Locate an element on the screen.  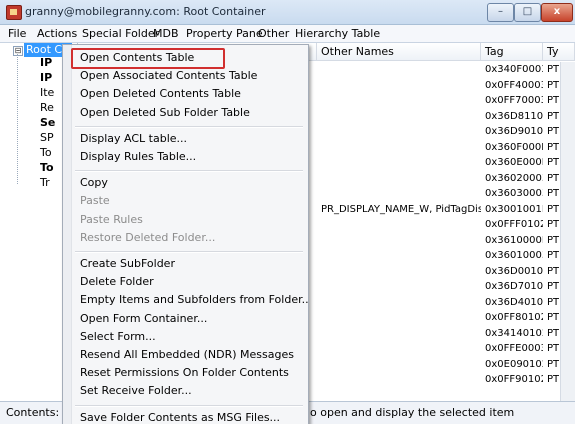
tag-cell: 0x0FF70003 is located at coordinates (514, 100).